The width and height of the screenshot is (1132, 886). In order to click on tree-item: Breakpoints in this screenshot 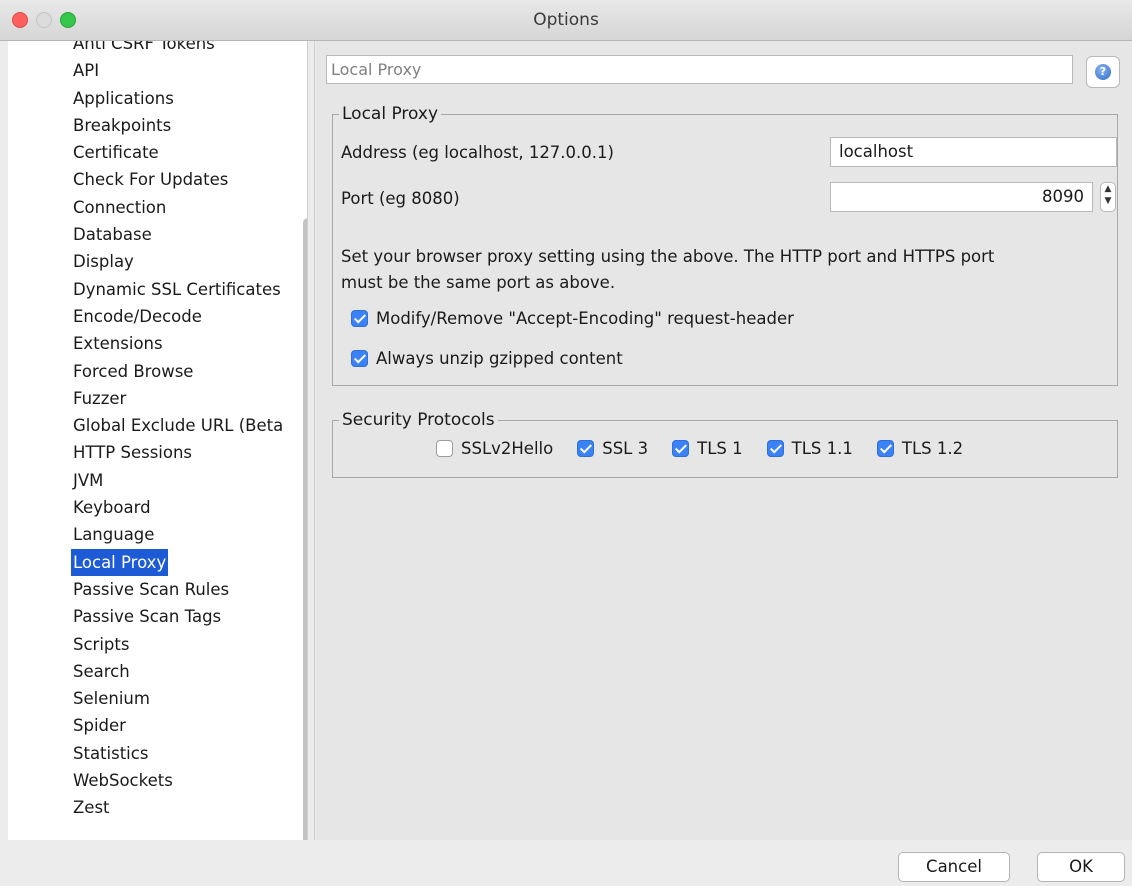, I will do `click(122, 125)`.